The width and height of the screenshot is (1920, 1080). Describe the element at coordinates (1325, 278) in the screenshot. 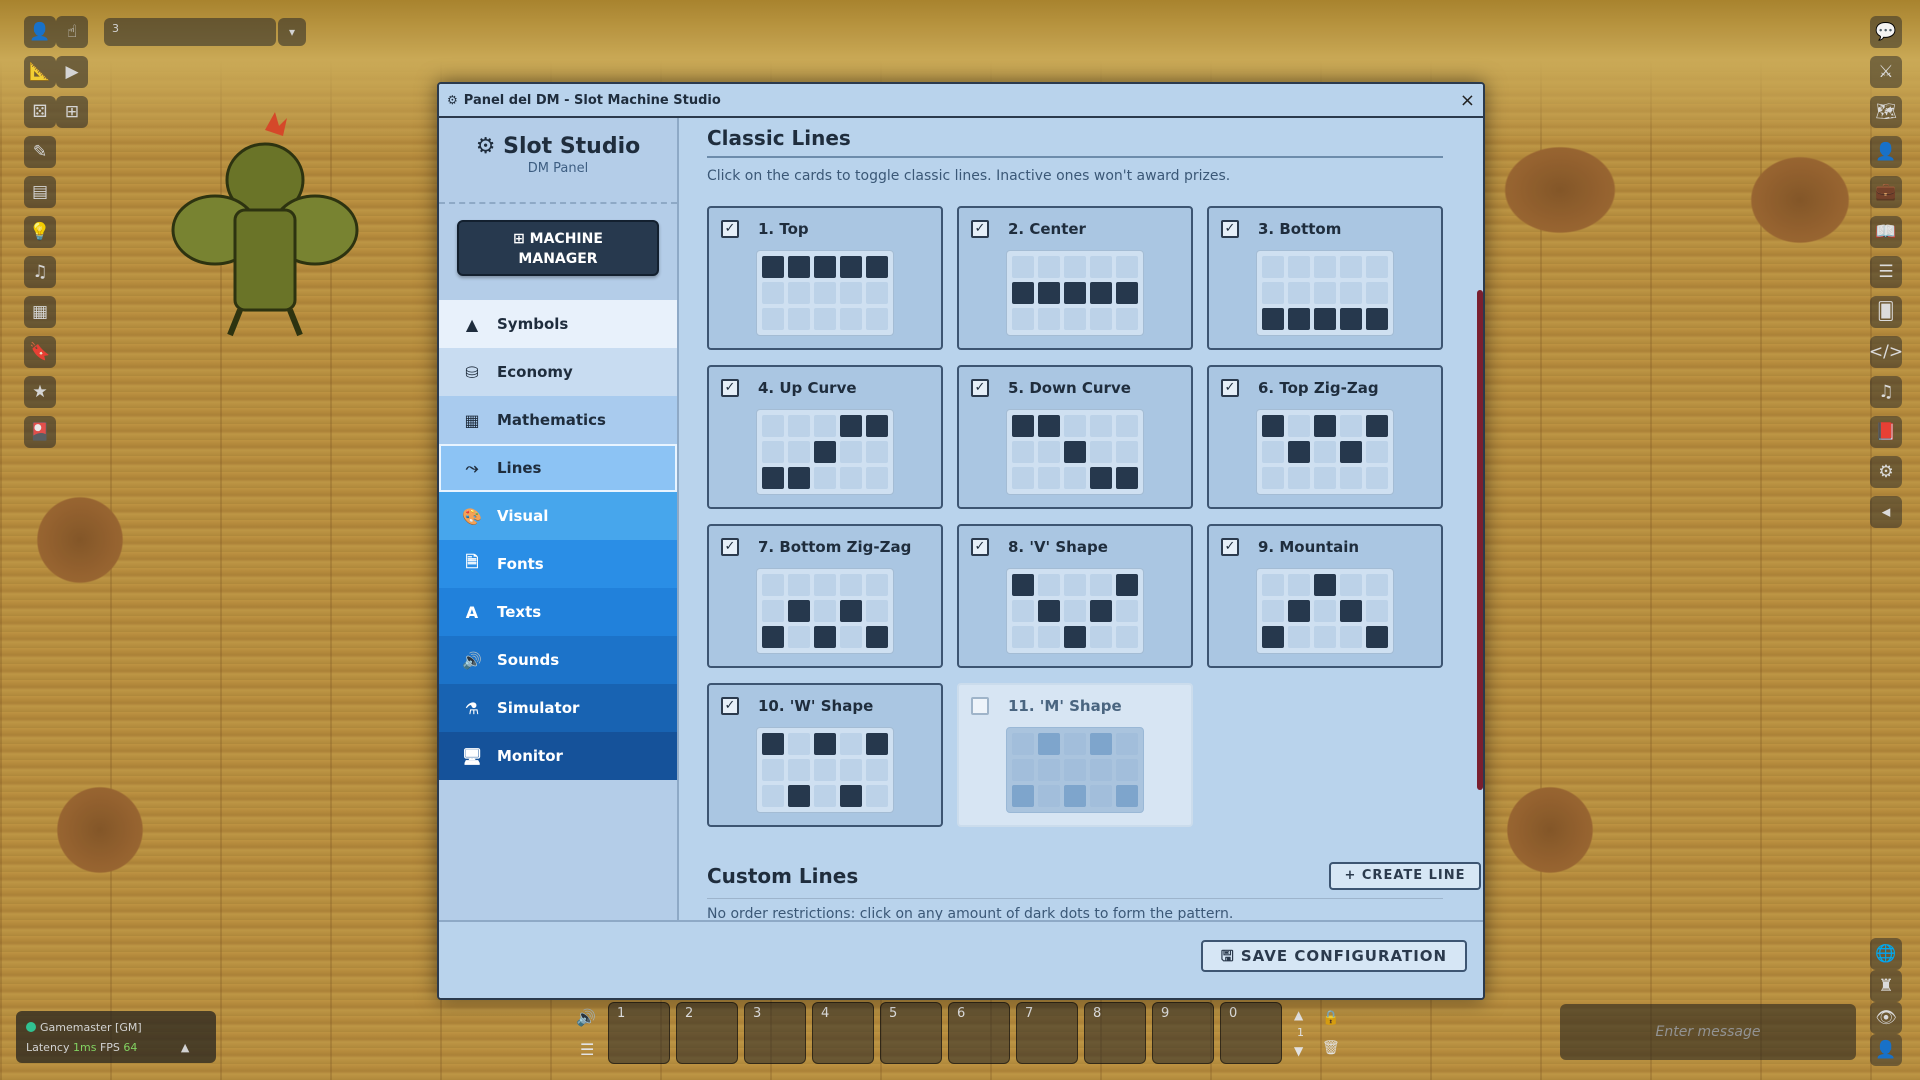

I see `line-card: ✓ 3. Bottom` at that location.